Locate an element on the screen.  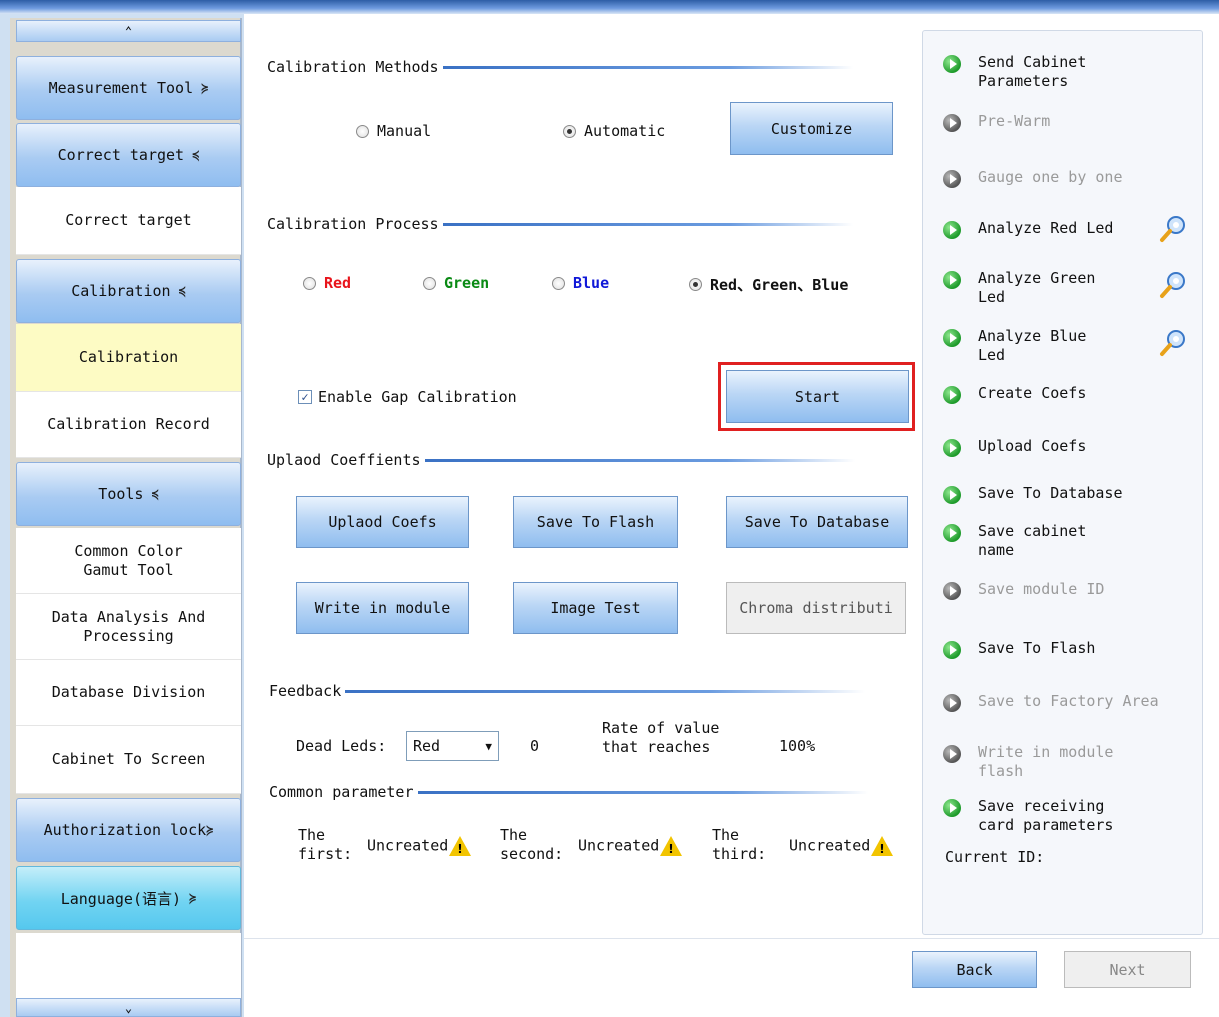
button-label: Uplaod Coefs is located at coordinates (382, 522).